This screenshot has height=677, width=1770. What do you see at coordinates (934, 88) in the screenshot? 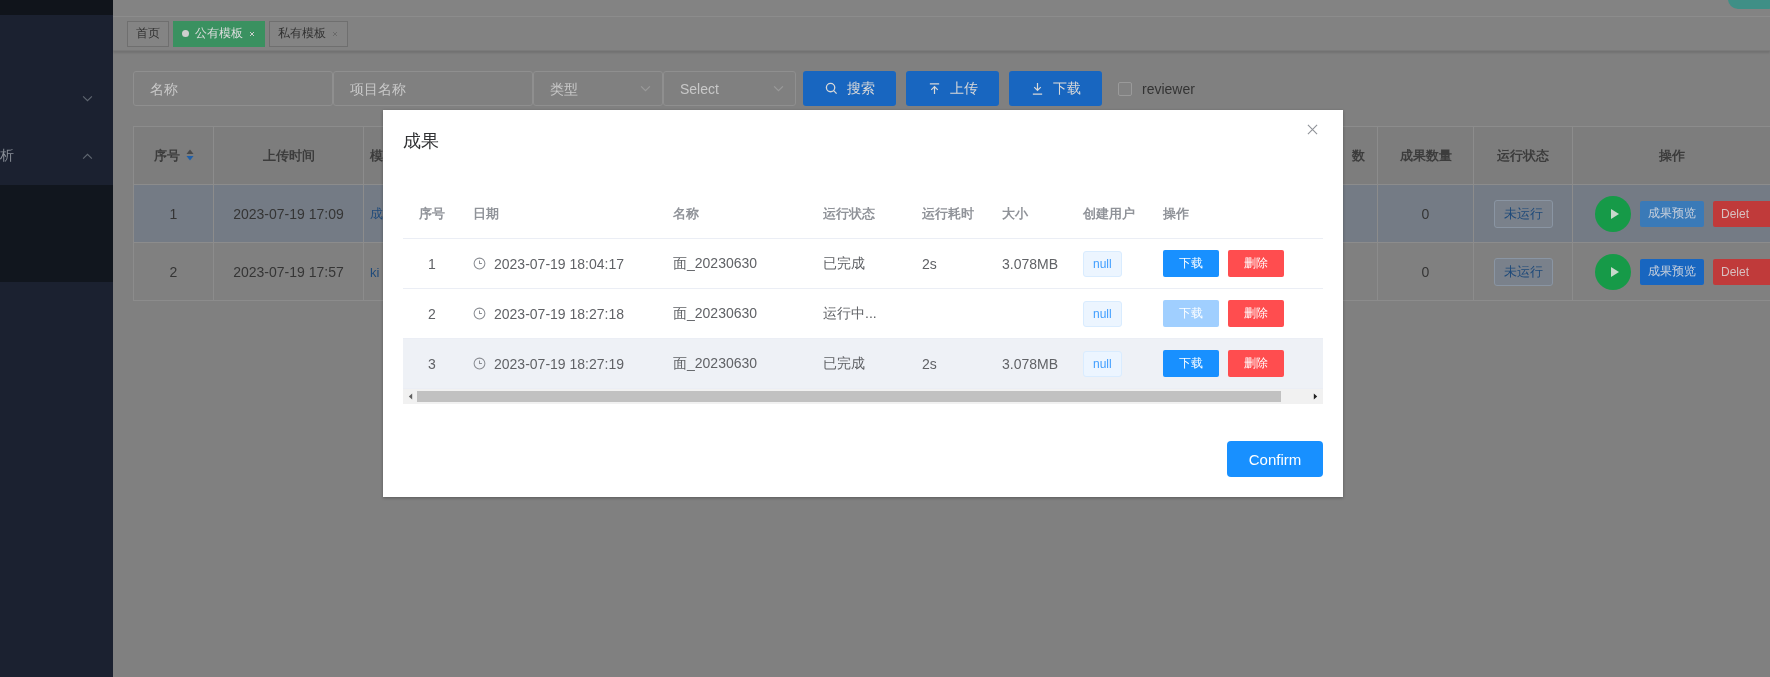
I see `upload-icon` at bounding box center [934, 88].